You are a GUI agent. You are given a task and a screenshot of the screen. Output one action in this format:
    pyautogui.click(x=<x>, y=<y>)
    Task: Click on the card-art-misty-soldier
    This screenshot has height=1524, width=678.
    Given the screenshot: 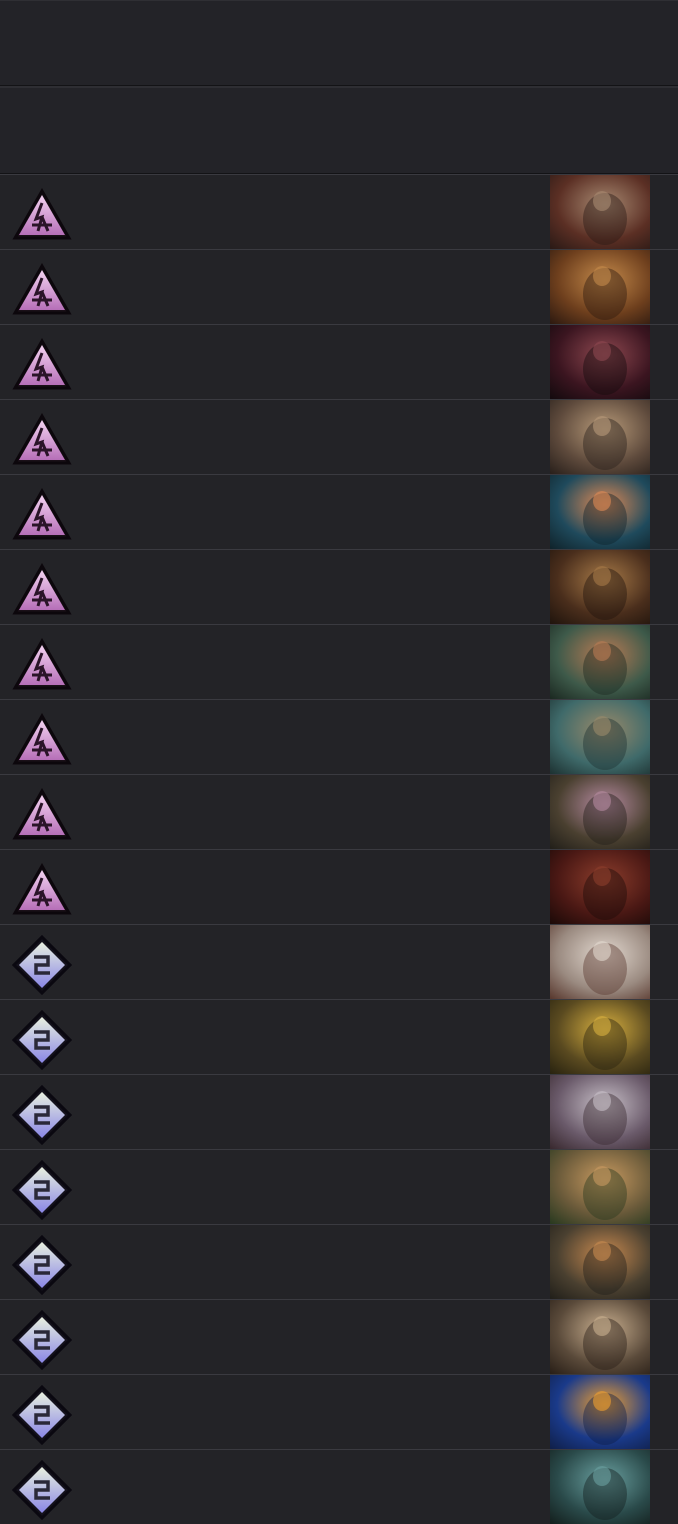 What is the action you would take?
    pyautogui.click(x=600, y=737)
    